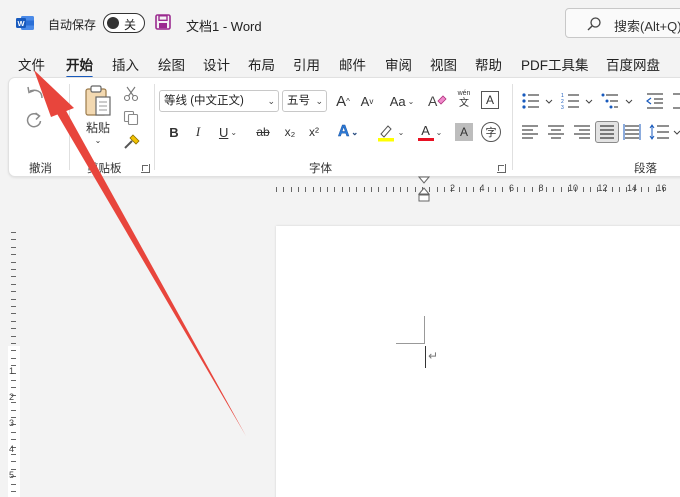 The width and height of the screenshot is (680, 497). What do you see at coordinates (98, 140) in the screenshot?
I see `paste-dropdown-chevron-icon: ⌄` at bounding box center [98, 140].